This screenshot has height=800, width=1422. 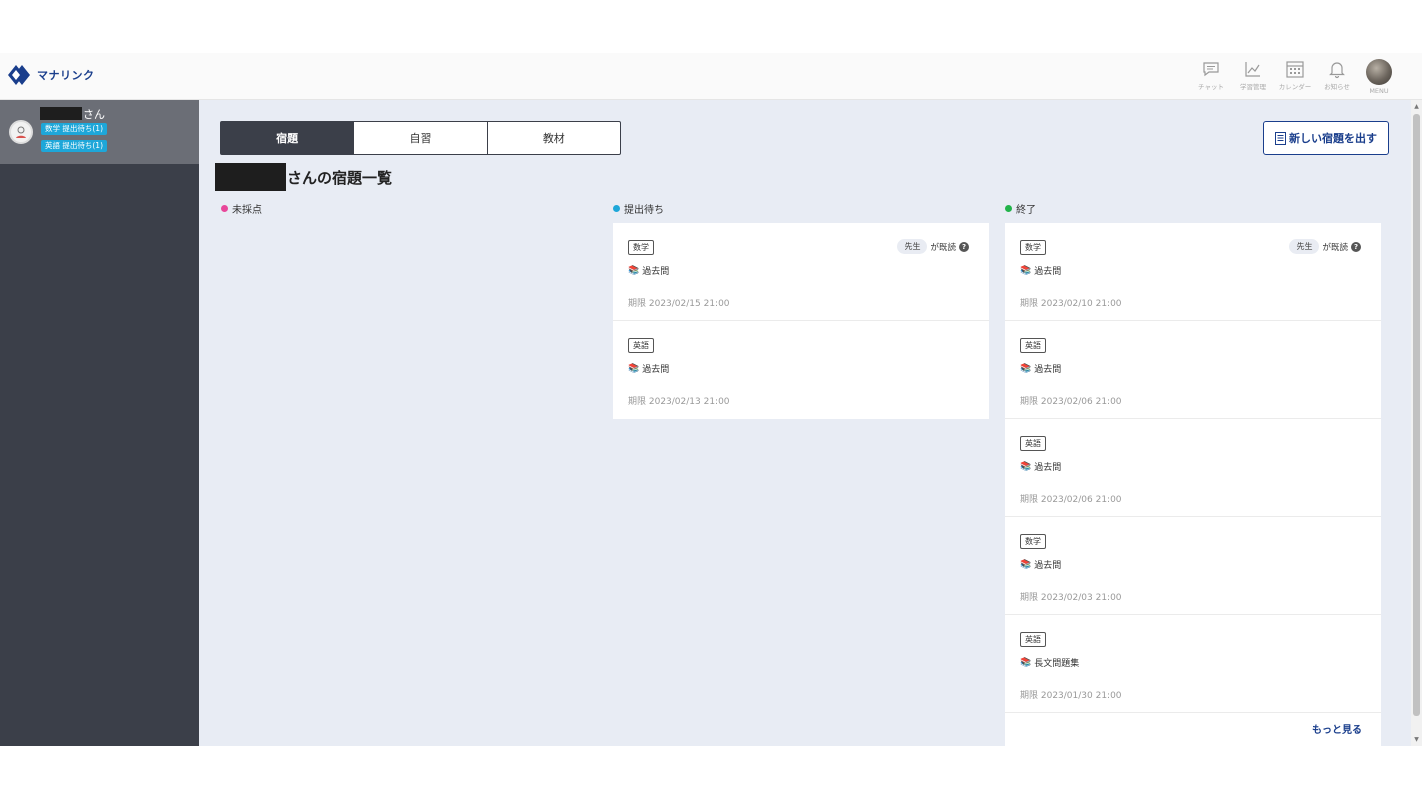 What do you see at coordinates (250, 177) in the screenshot?
I see `page-title-name-redacted` at bounding box center [250, 177].